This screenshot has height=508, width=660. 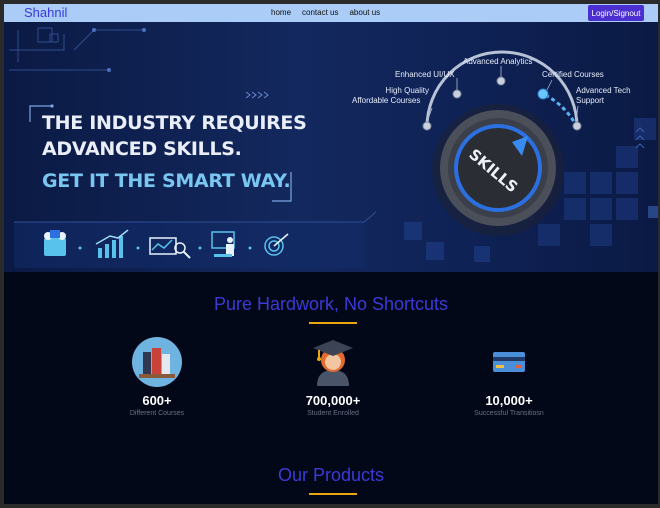 I want to click on graduate-icon, so click(x=333, y=363).